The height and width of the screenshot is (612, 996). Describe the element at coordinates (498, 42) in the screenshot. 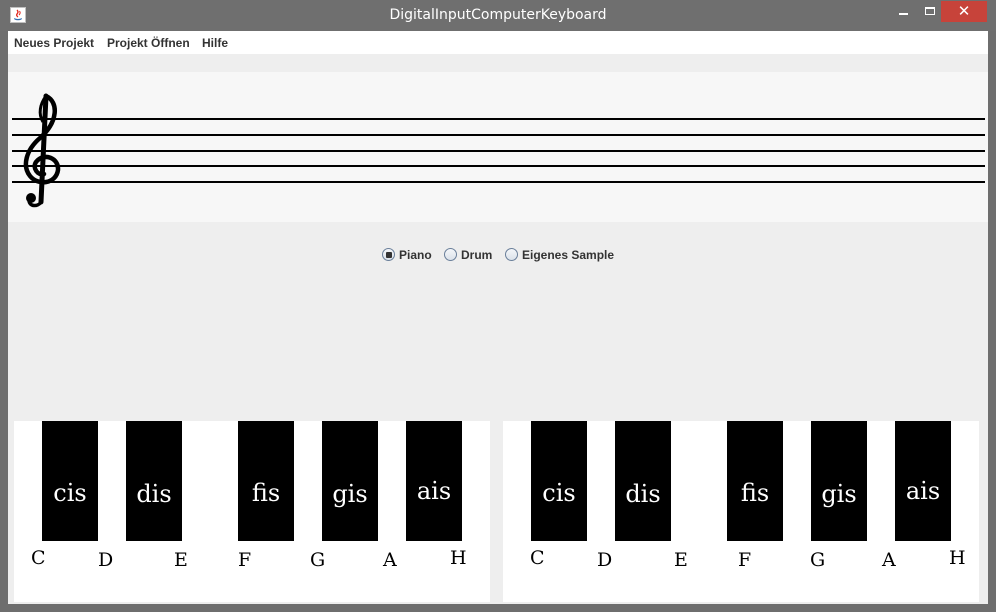

I see `menu-bar: Neues Projekt Projekt Öffnen Hilfe` at that location.